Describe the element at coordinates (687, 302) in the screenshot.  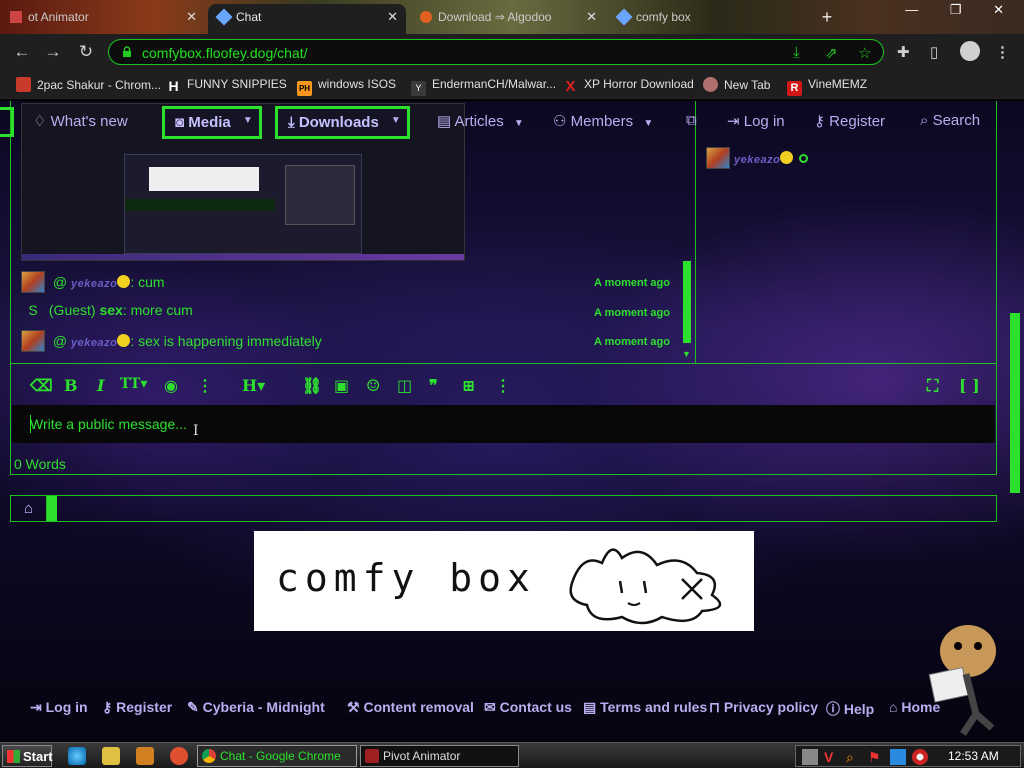
I see `scrollbar-thumb` at that location.